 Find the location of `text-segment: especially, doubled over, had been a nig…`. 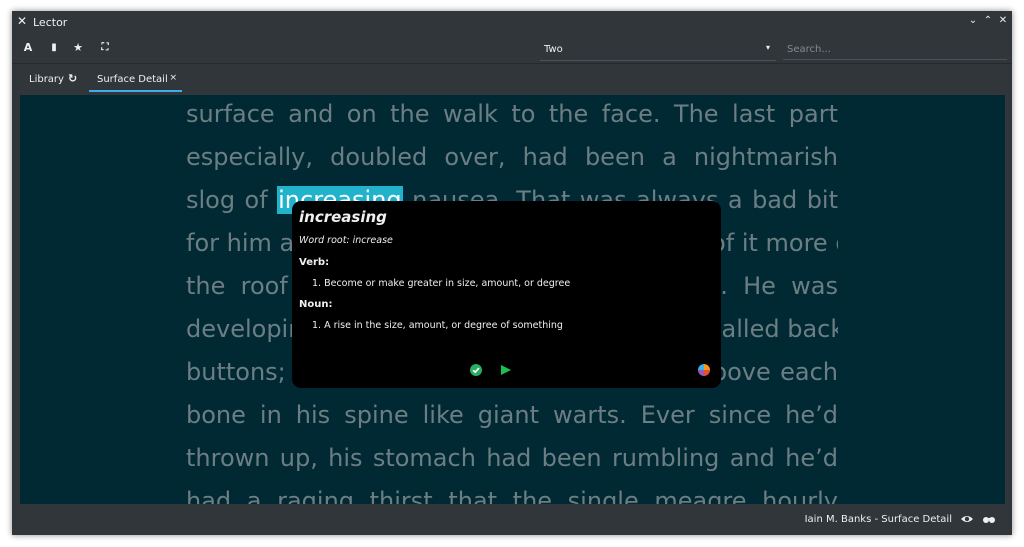

text-segment: especially, doubled over, had been a nig… is located at coordinates (512, 157).